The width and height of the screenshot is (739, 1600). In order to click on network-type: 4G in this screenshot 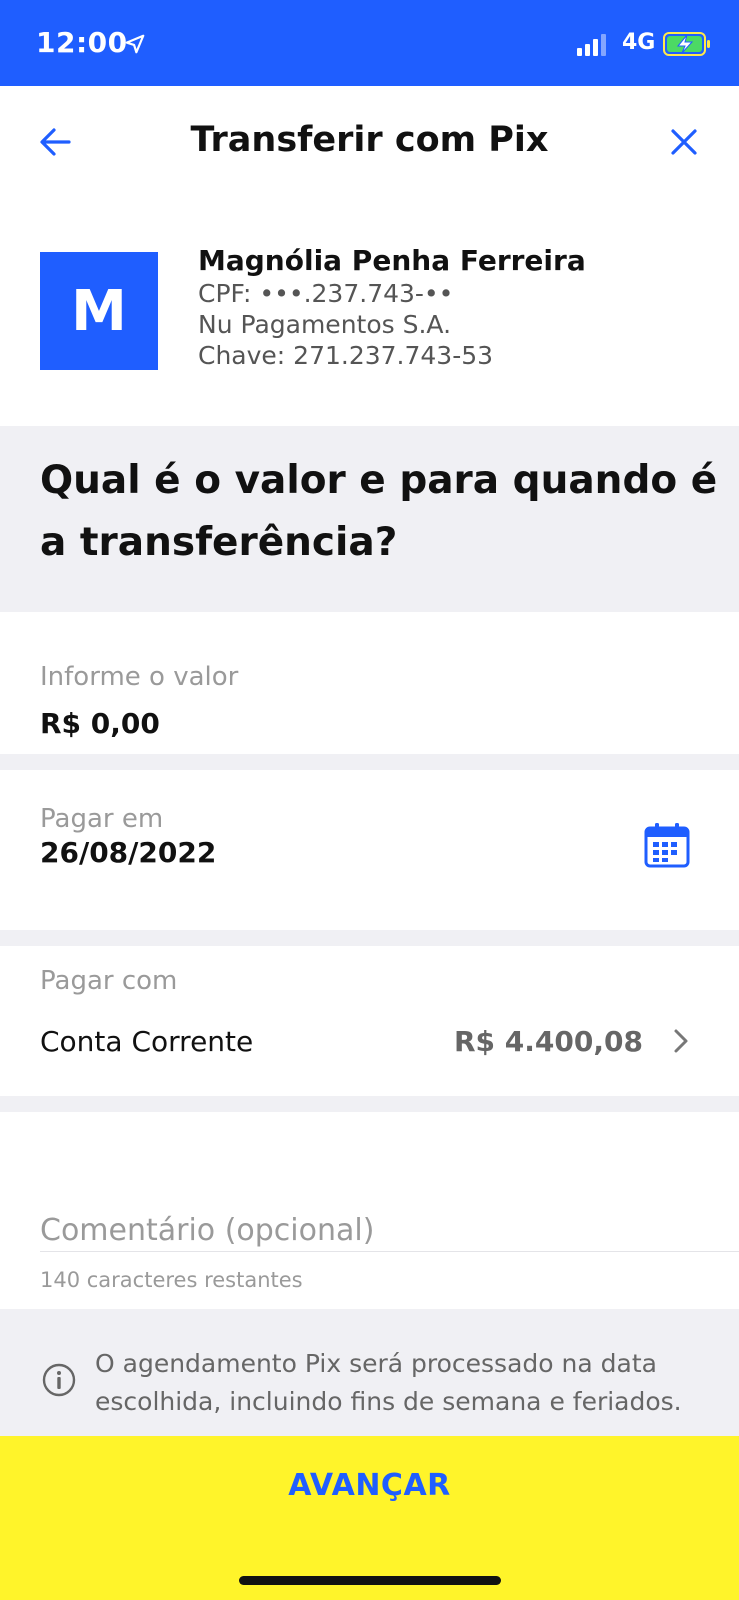, I will do `click(639, 42)`.